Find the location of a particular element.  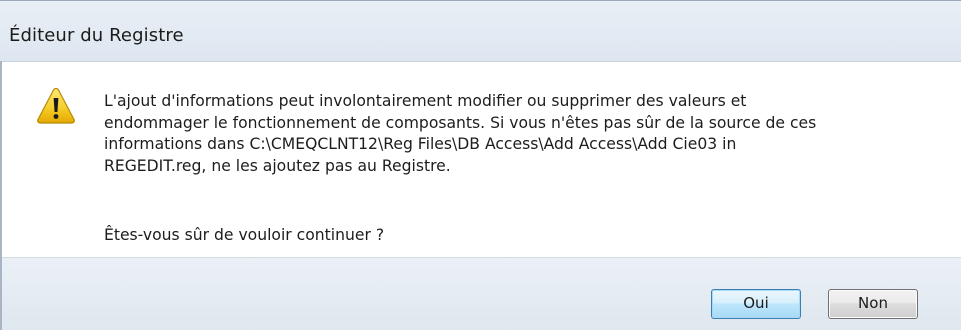

no-button: Non is located at coordinates (873, 304).